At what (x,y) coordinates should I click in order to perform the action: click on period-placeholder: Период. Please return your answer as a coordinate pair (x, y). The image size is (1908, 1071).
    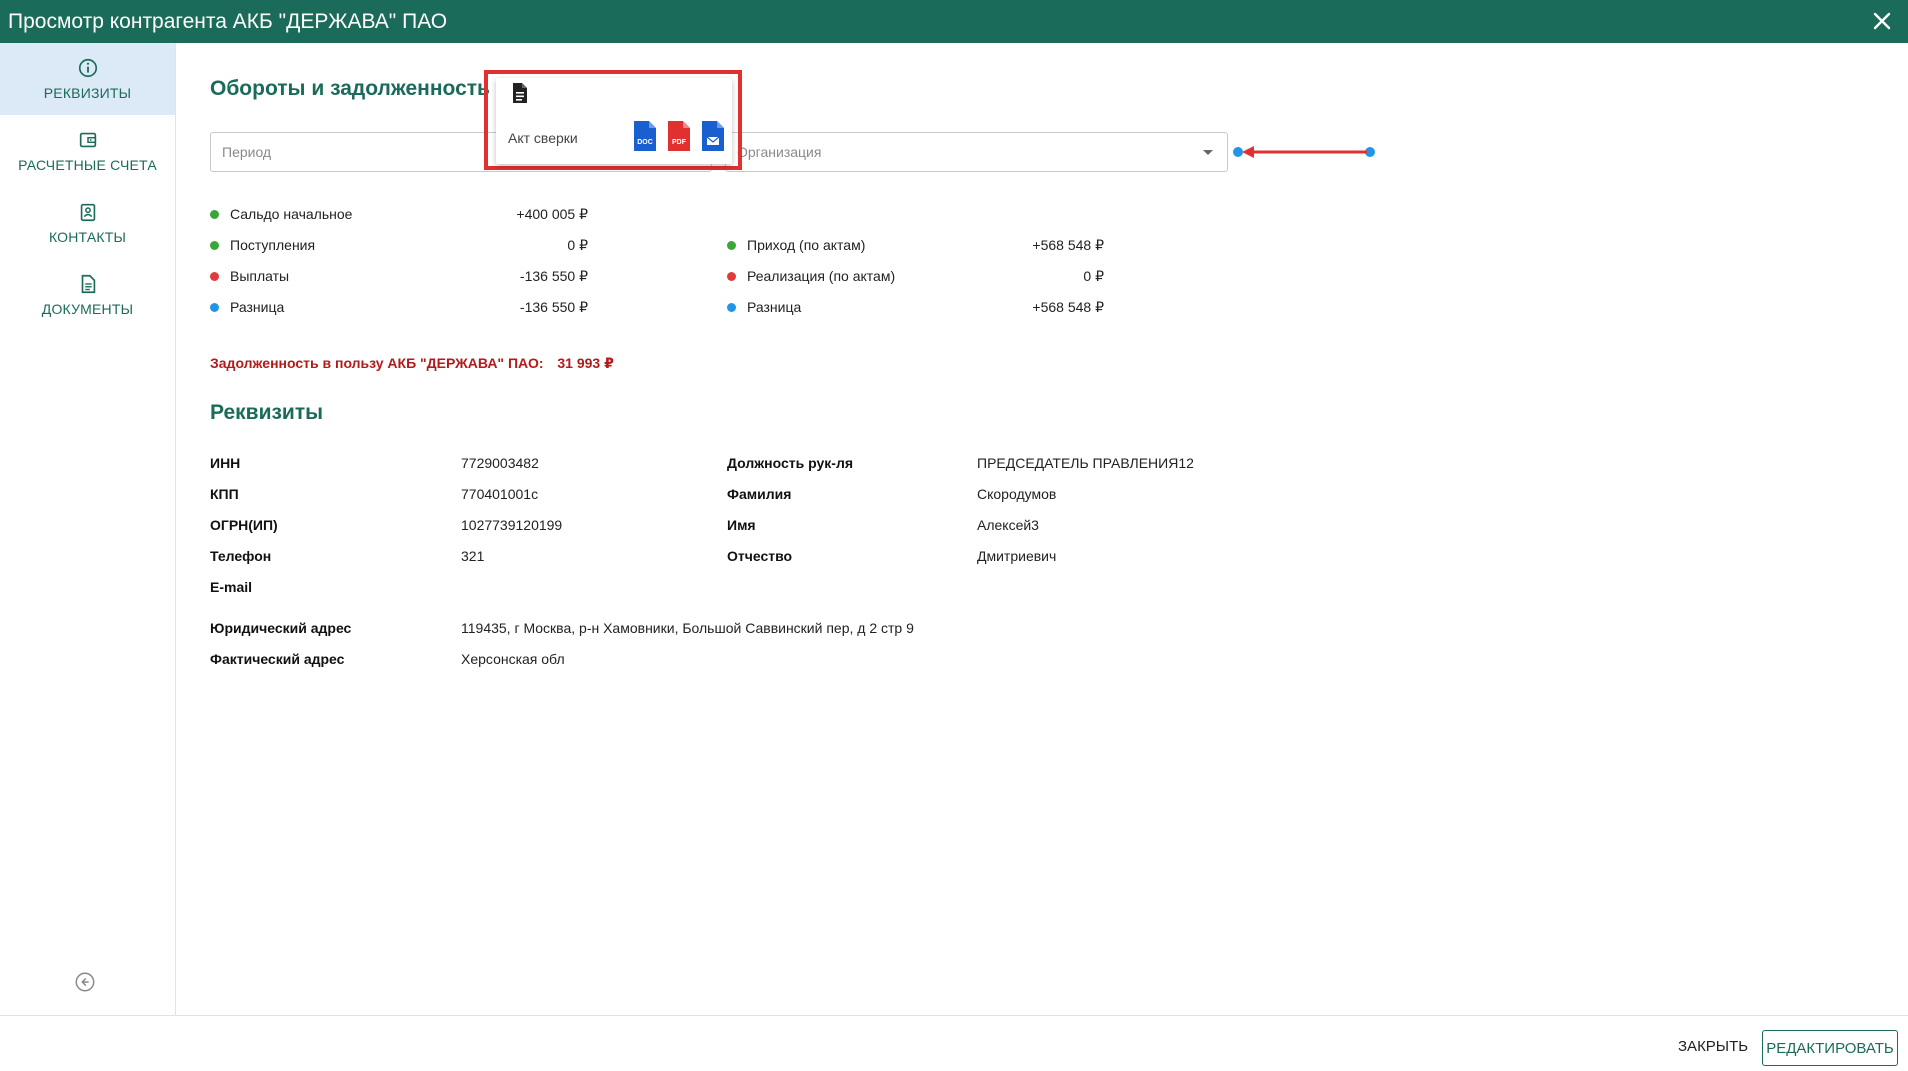
    Looking at the image, I should click on (247, 152).